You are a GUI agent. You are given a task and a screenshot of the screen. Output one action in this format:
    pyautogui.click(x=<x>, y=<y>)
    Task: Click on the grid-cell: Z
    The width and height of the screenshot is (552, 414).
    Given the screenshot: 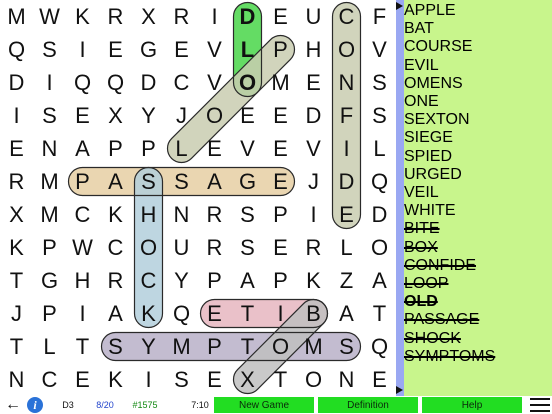 What is the action you would take?
    pyautogui.click(x=346, y=280)
    